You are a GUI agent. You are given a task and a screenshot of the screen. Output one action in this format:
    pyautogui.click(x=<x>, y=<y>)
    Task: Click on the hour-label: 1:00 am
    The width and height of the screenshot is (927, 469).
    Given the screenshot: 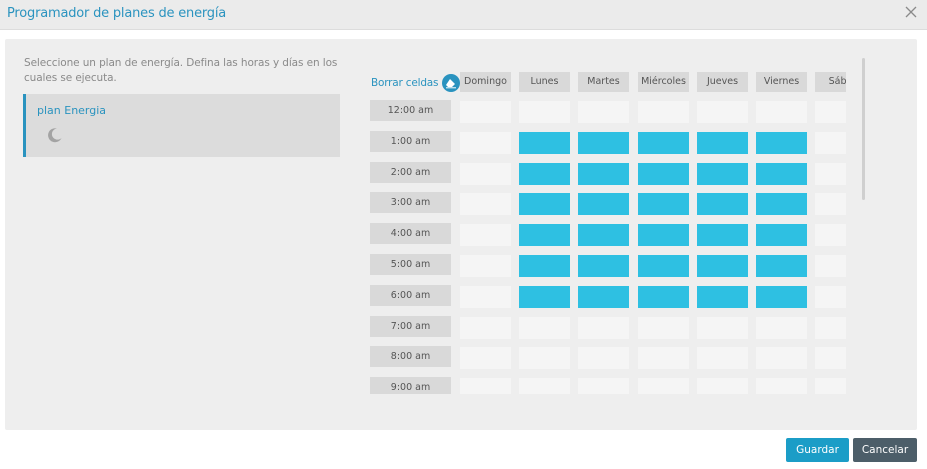 What is the action you would take?
    pyautogui.click(x=410, y=141)
    